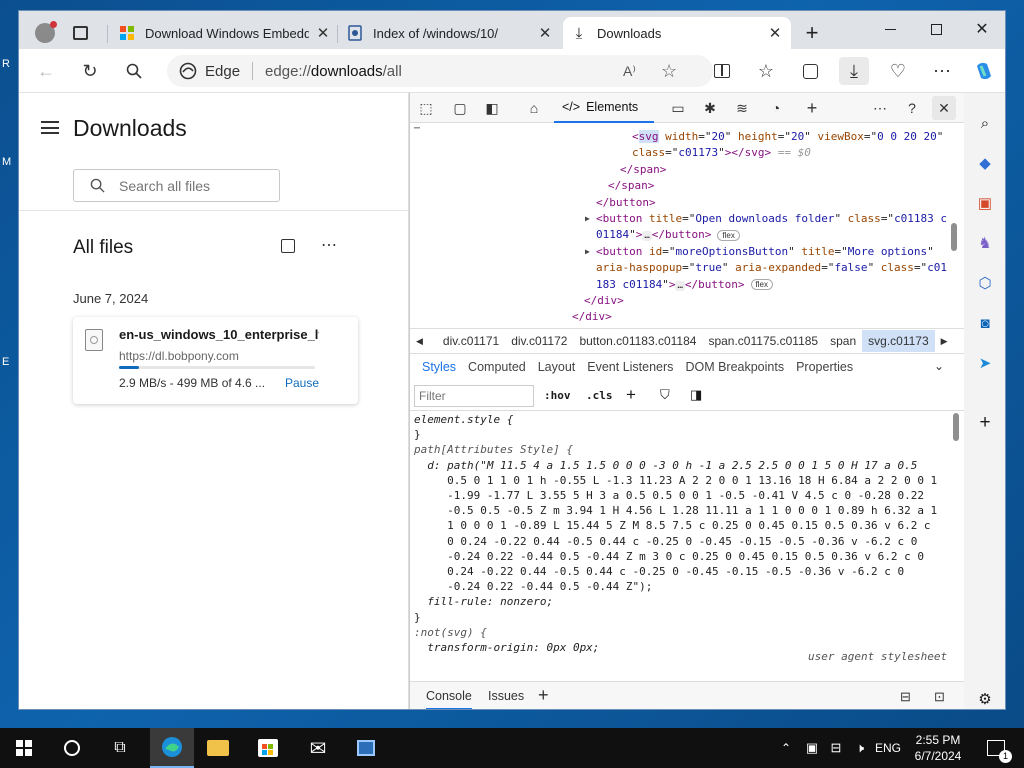  Describe the element at coordinates (637, 341) in the screenshot. I see `breadcrumb-item: button.c01183.c01184` at that location.